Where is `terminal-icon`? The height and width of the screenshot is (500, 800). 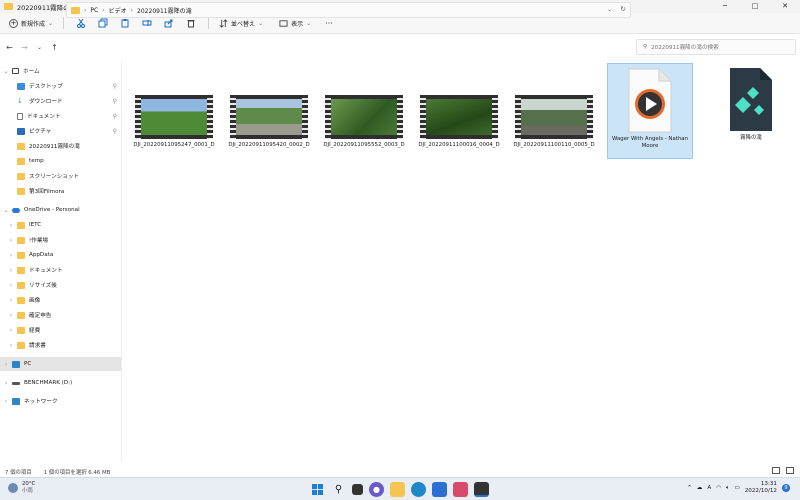 terminal-icon is located at coordinates (481, 489).